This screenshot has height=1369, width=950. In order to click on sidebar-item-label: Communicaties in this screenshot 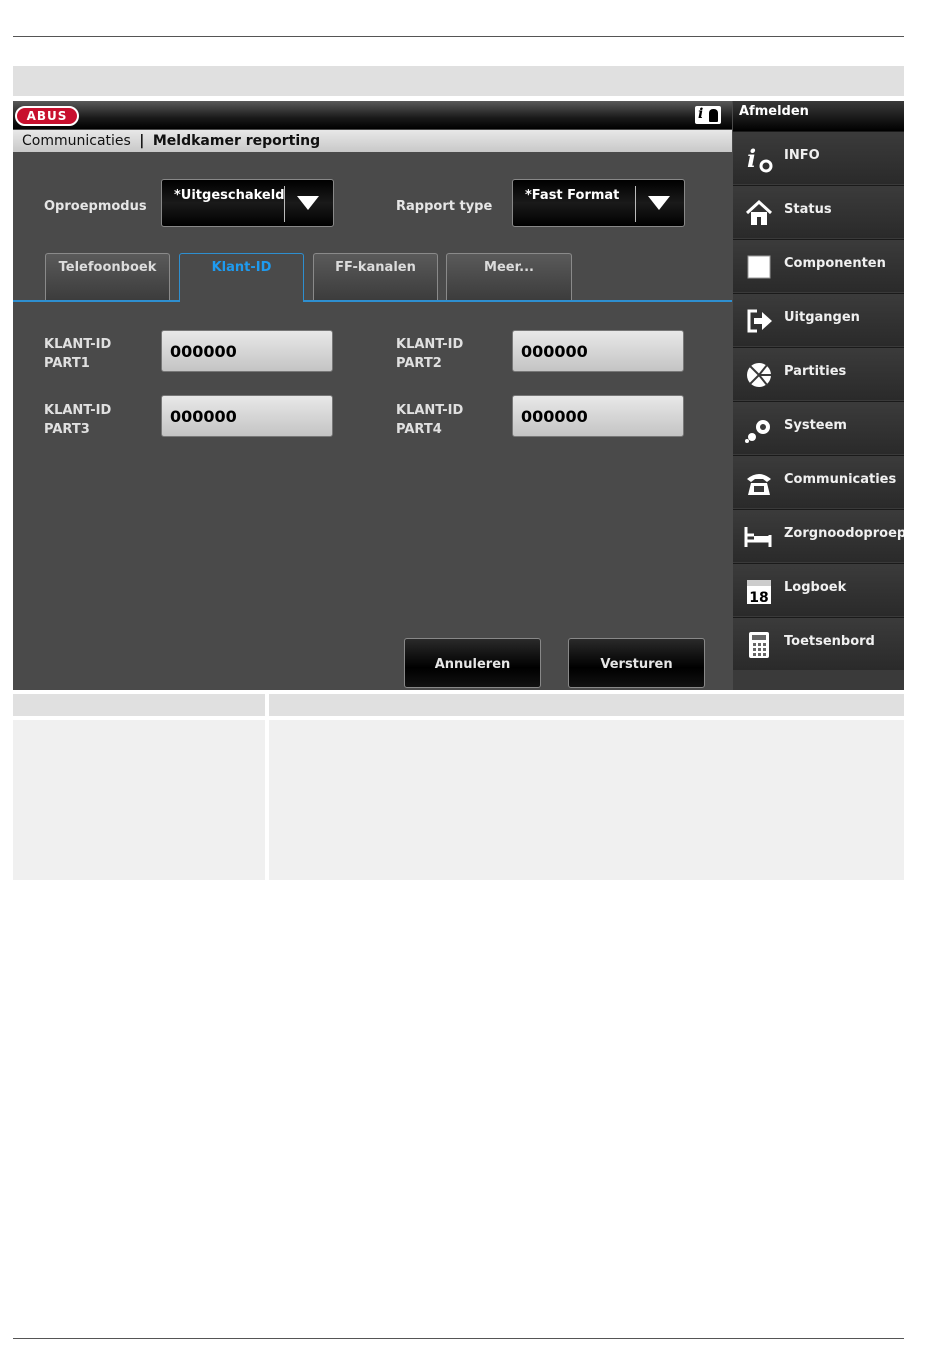, I will do `click(840, 479)`.